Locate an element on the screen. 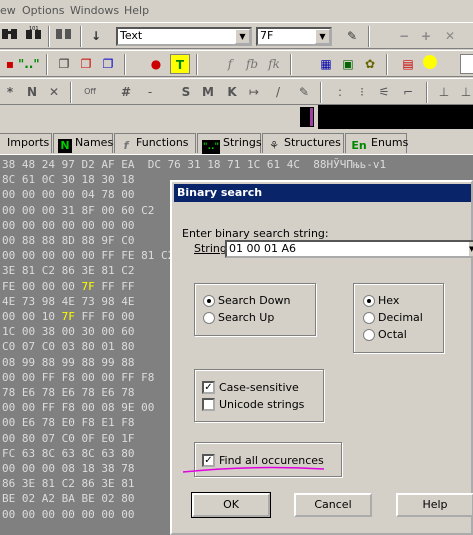  unicode-checkbox is located at coordinates (208, 404).